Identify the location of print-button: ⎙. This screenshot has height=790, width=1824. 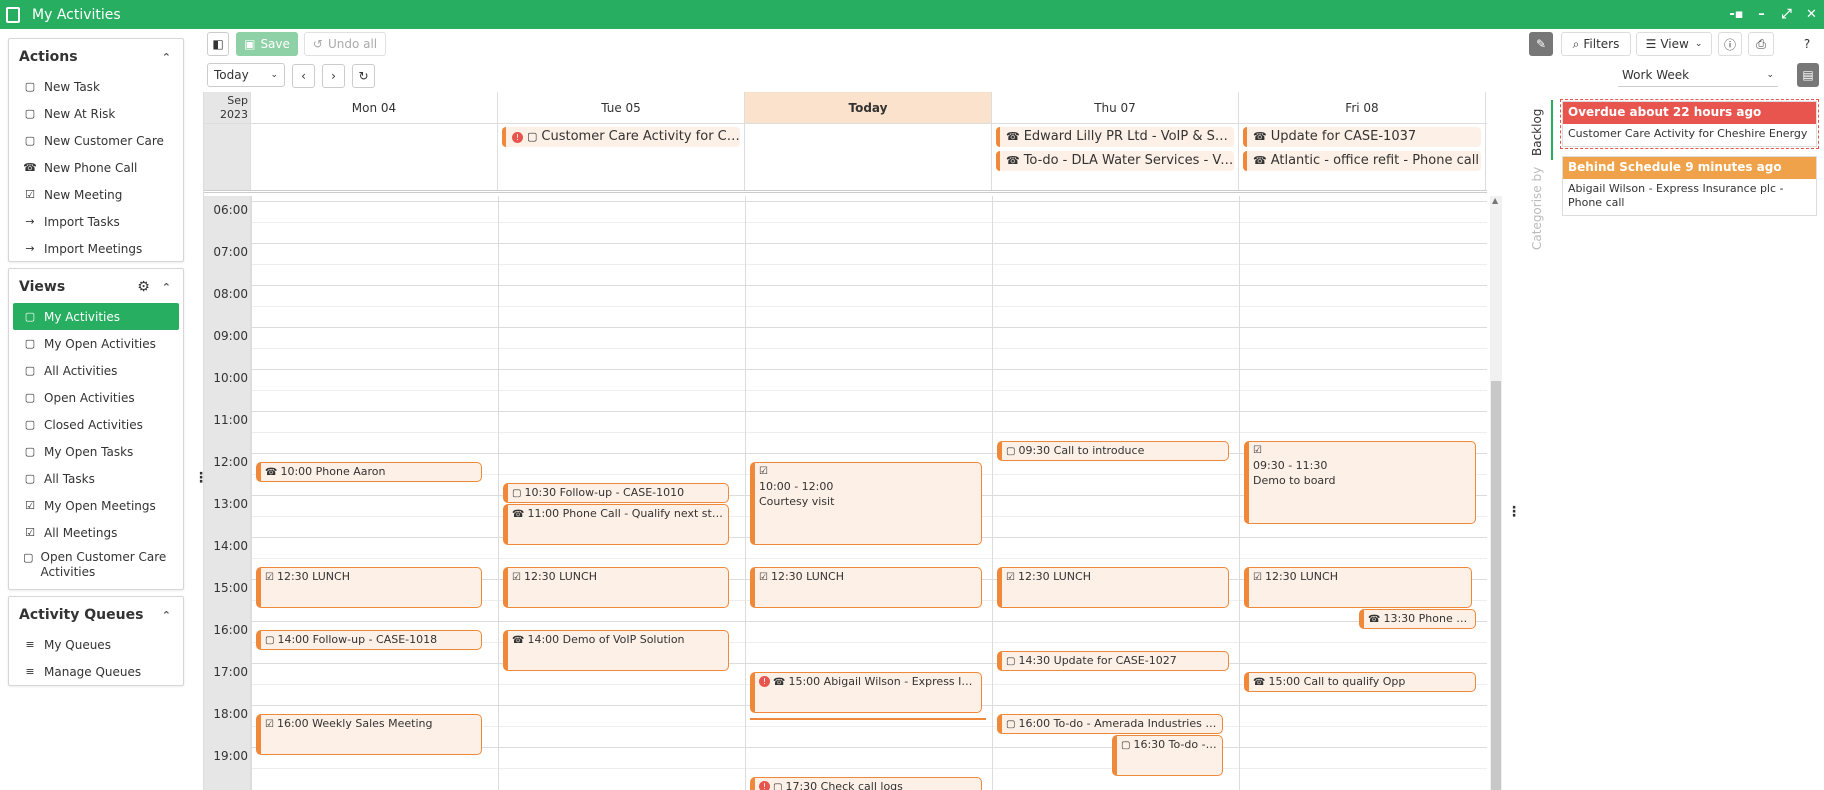
(1761, 44).